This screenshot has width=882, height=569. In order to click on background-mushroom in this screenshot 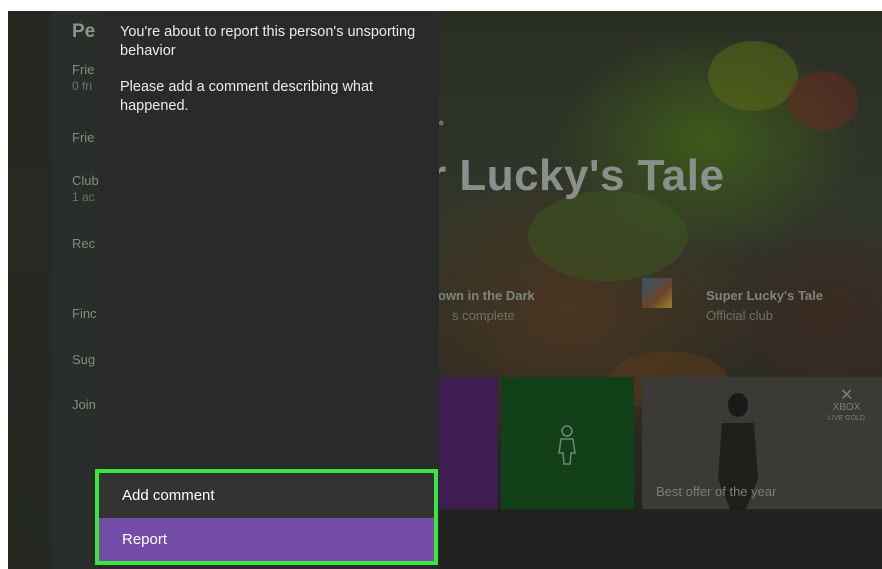, I will do `click(823, 101)`.